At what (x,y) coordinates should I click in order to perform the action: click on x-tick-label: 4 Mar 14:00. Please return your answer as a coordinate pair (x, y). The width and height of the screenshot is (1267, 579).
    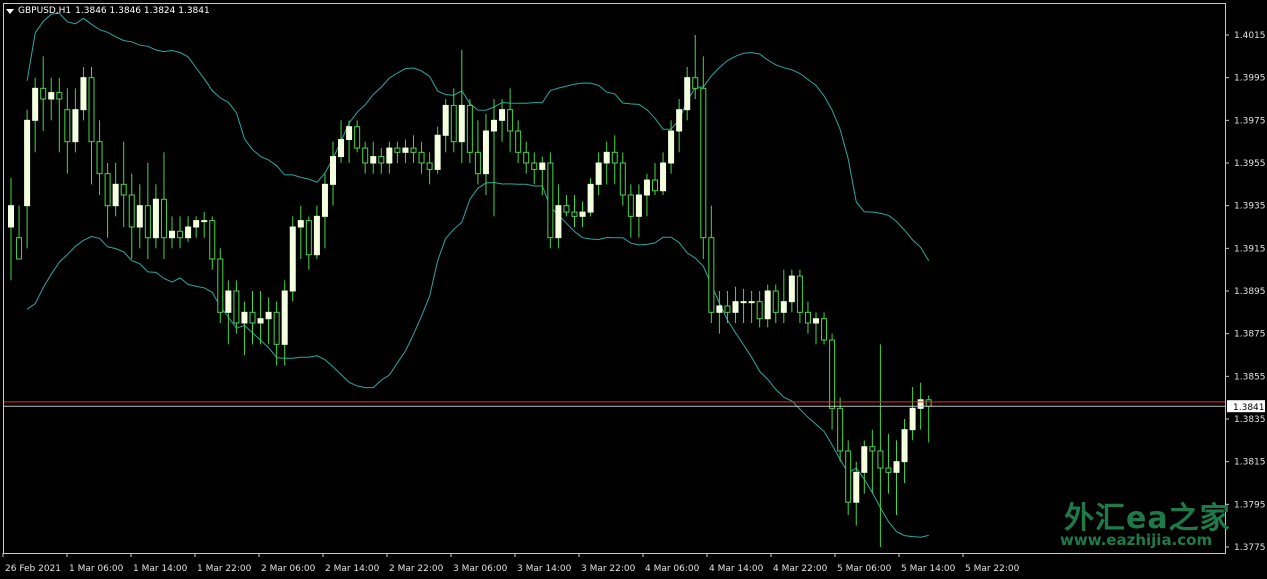
    Looking at the image, I should click on (736, 569).